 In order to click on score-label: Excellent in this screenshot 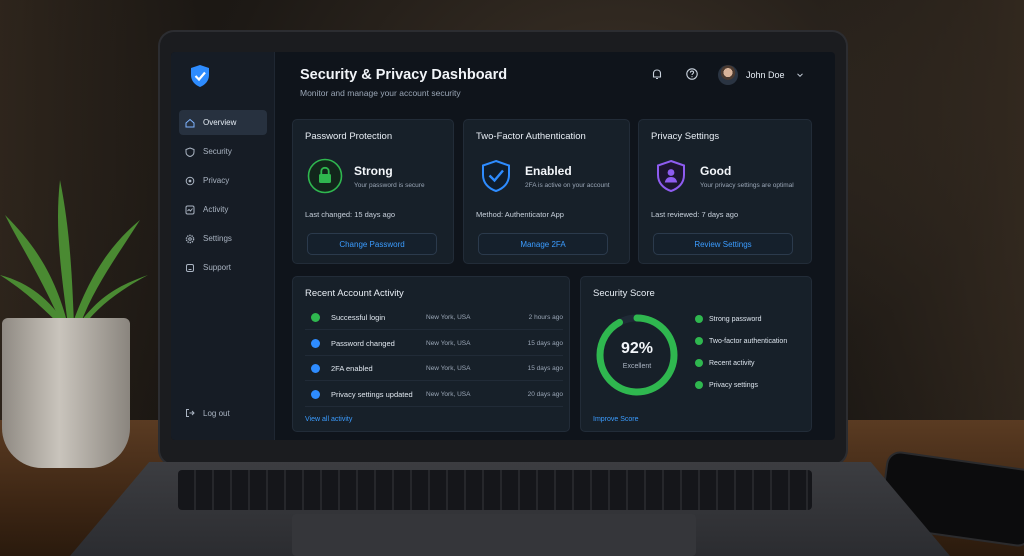, I will do `click(637, 366)`.